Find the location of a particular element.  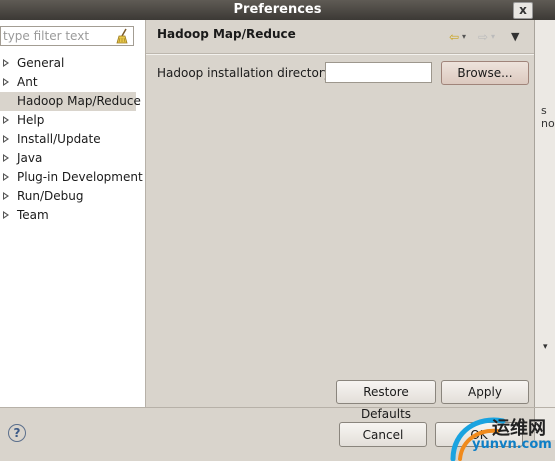

restore-defaults-button: Restore Defaults is located at coordinates (386, 400).